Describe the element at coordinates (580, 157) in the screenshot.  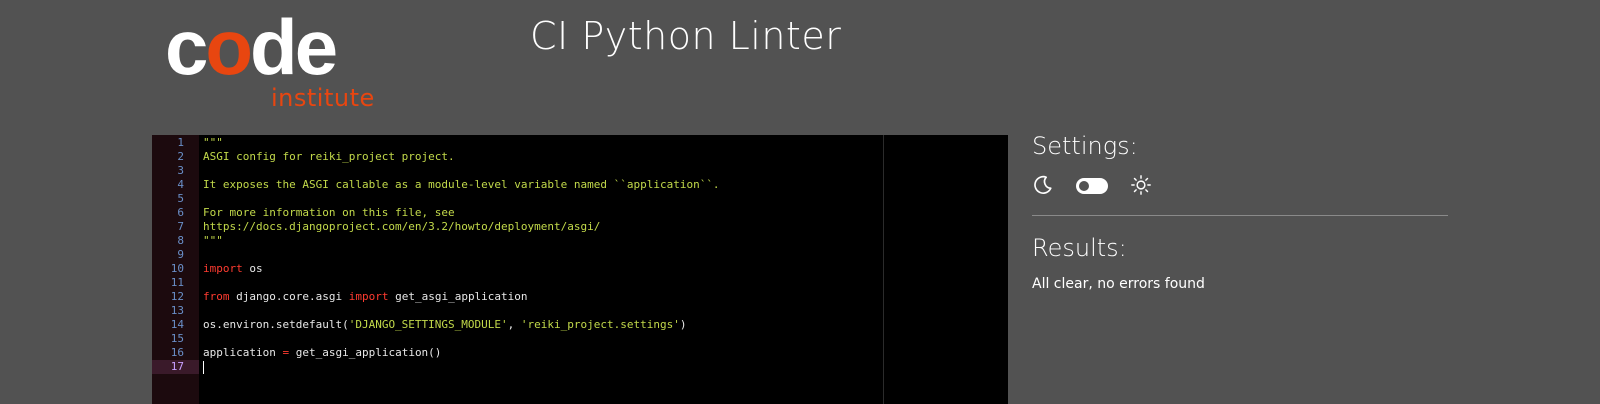
I see `code-line: 2 ASGI config for reiki_project project.` at that location.